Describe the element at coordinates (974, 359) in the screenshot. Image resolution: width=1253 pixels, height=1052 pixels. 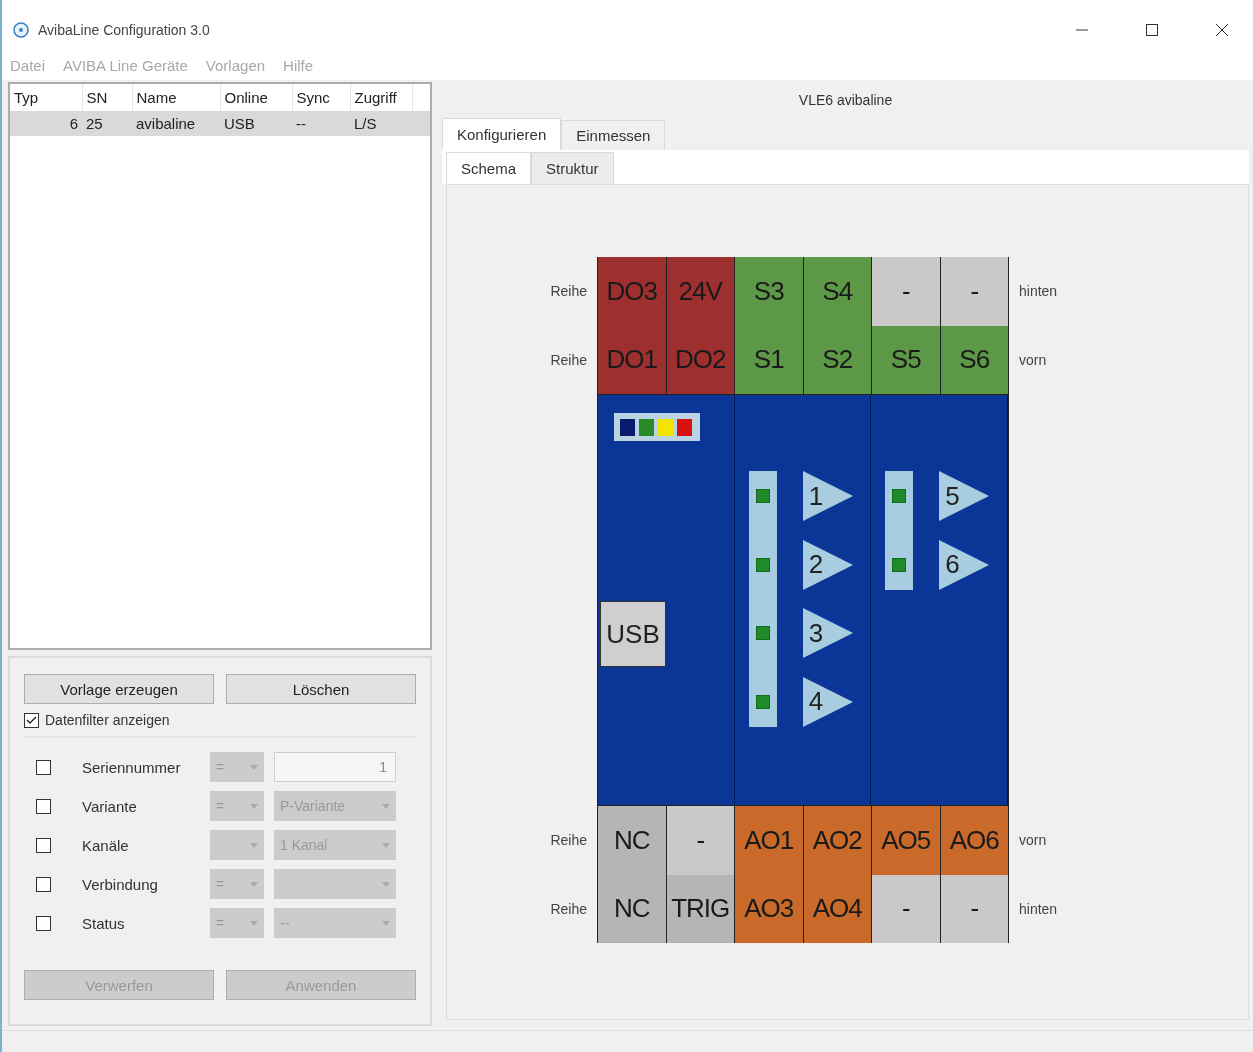
I see `terminal: S6` at that location.